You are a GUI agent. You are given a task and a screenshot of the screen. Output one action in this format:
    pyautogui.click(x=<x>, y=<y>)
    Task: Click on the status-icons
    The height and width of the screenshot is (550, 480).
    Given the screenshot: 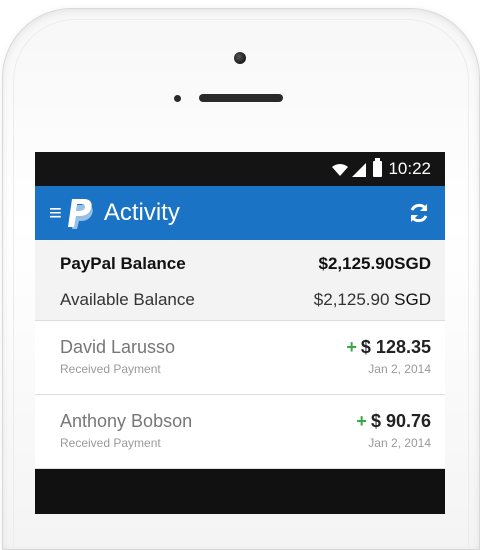 What is the action you would take?
    pyautogui.click(x=357, y=167)
    